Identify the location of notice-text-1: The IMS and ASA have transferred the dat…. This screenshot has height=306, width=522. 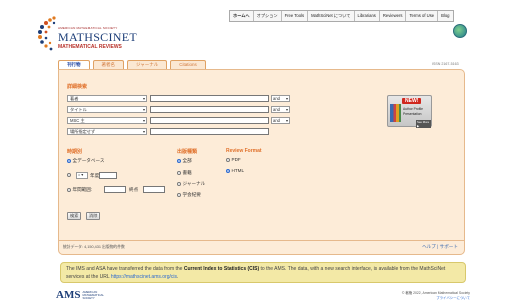
(125, 269).